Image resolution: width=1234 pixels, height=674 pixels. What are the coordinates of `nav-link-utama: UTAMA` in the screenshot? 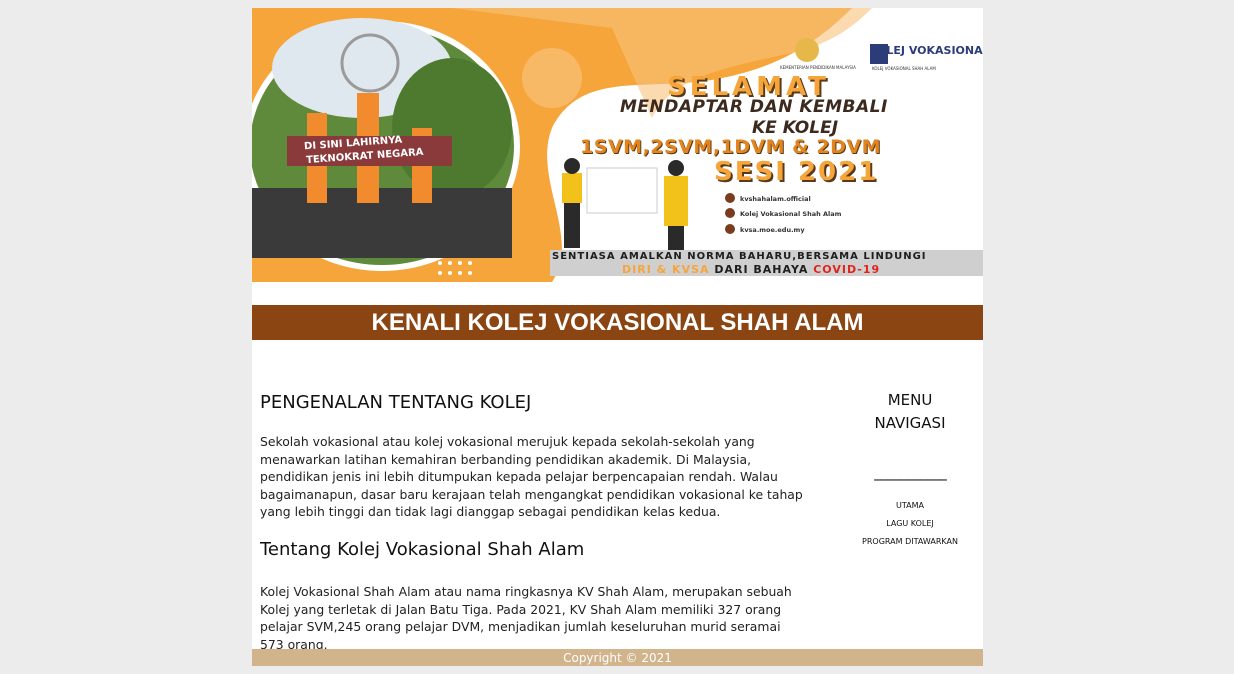 It's located at (910, 506).